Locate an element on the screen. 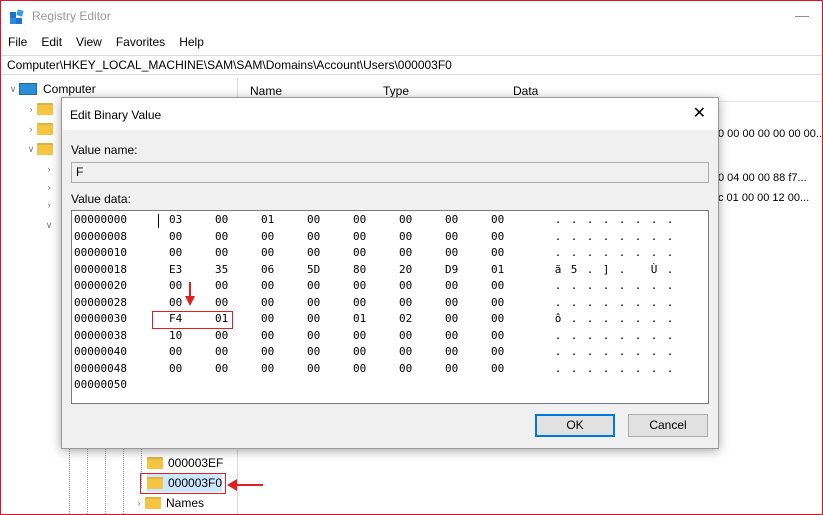  ascii-char: ã is located at coordinates (558, 269).